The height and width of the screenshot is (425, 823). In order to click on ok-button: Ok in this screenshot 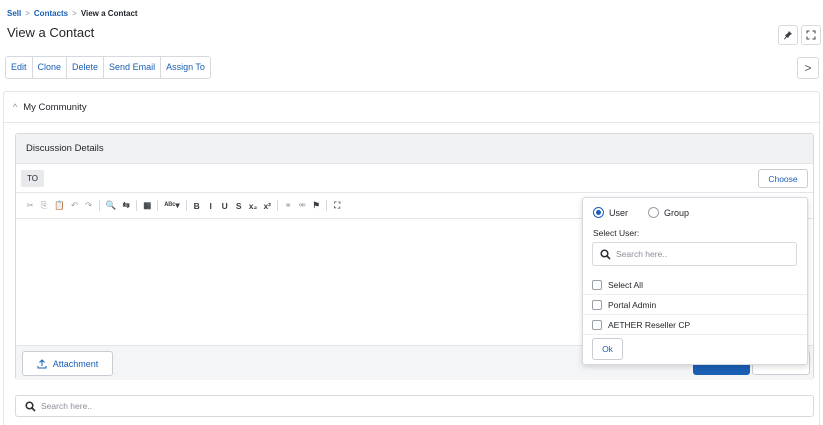, I will do `click(607, 349)`.